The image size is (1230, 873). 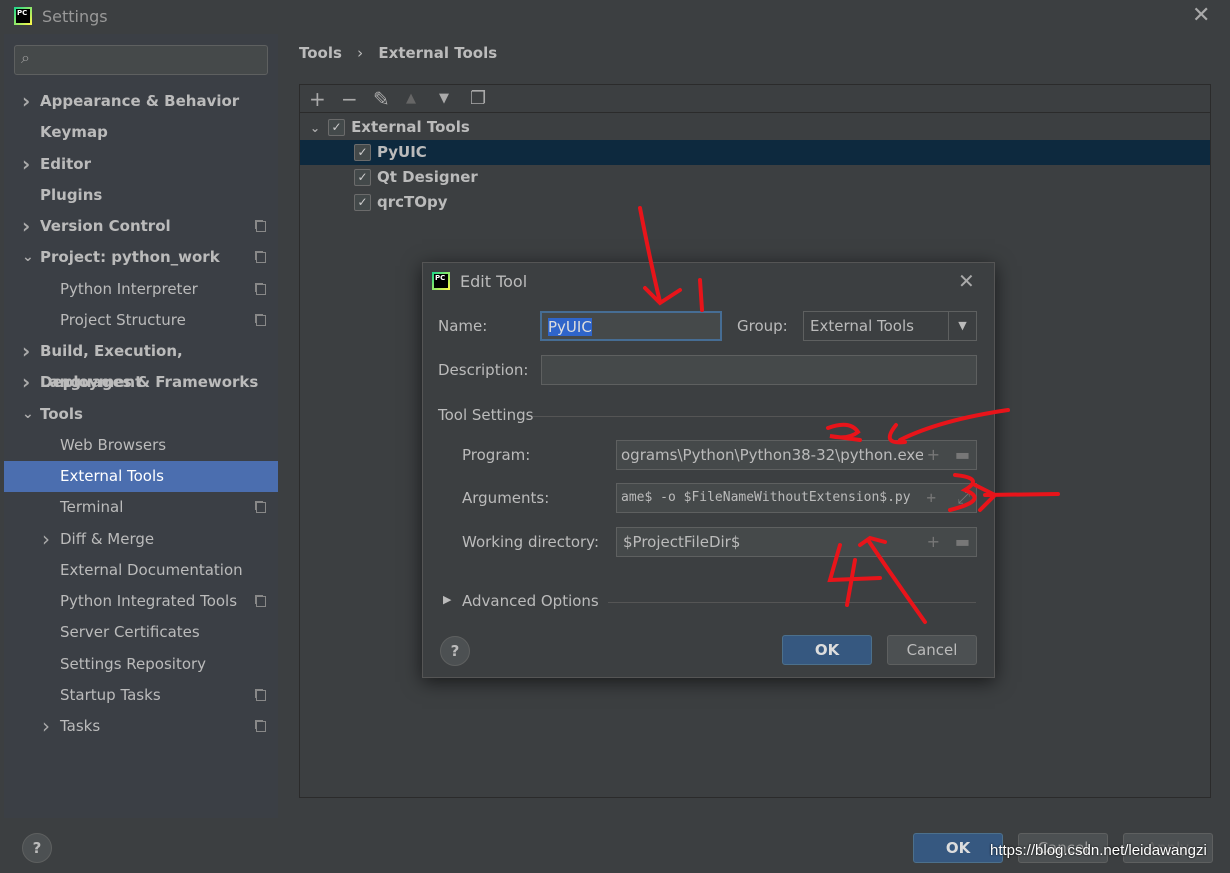 What do you see at coordinates (1098, 850) in the screenshot?
I see `watermark: https://blog.csdn.net/leidawangzi` at bounding box center [1098, 850].